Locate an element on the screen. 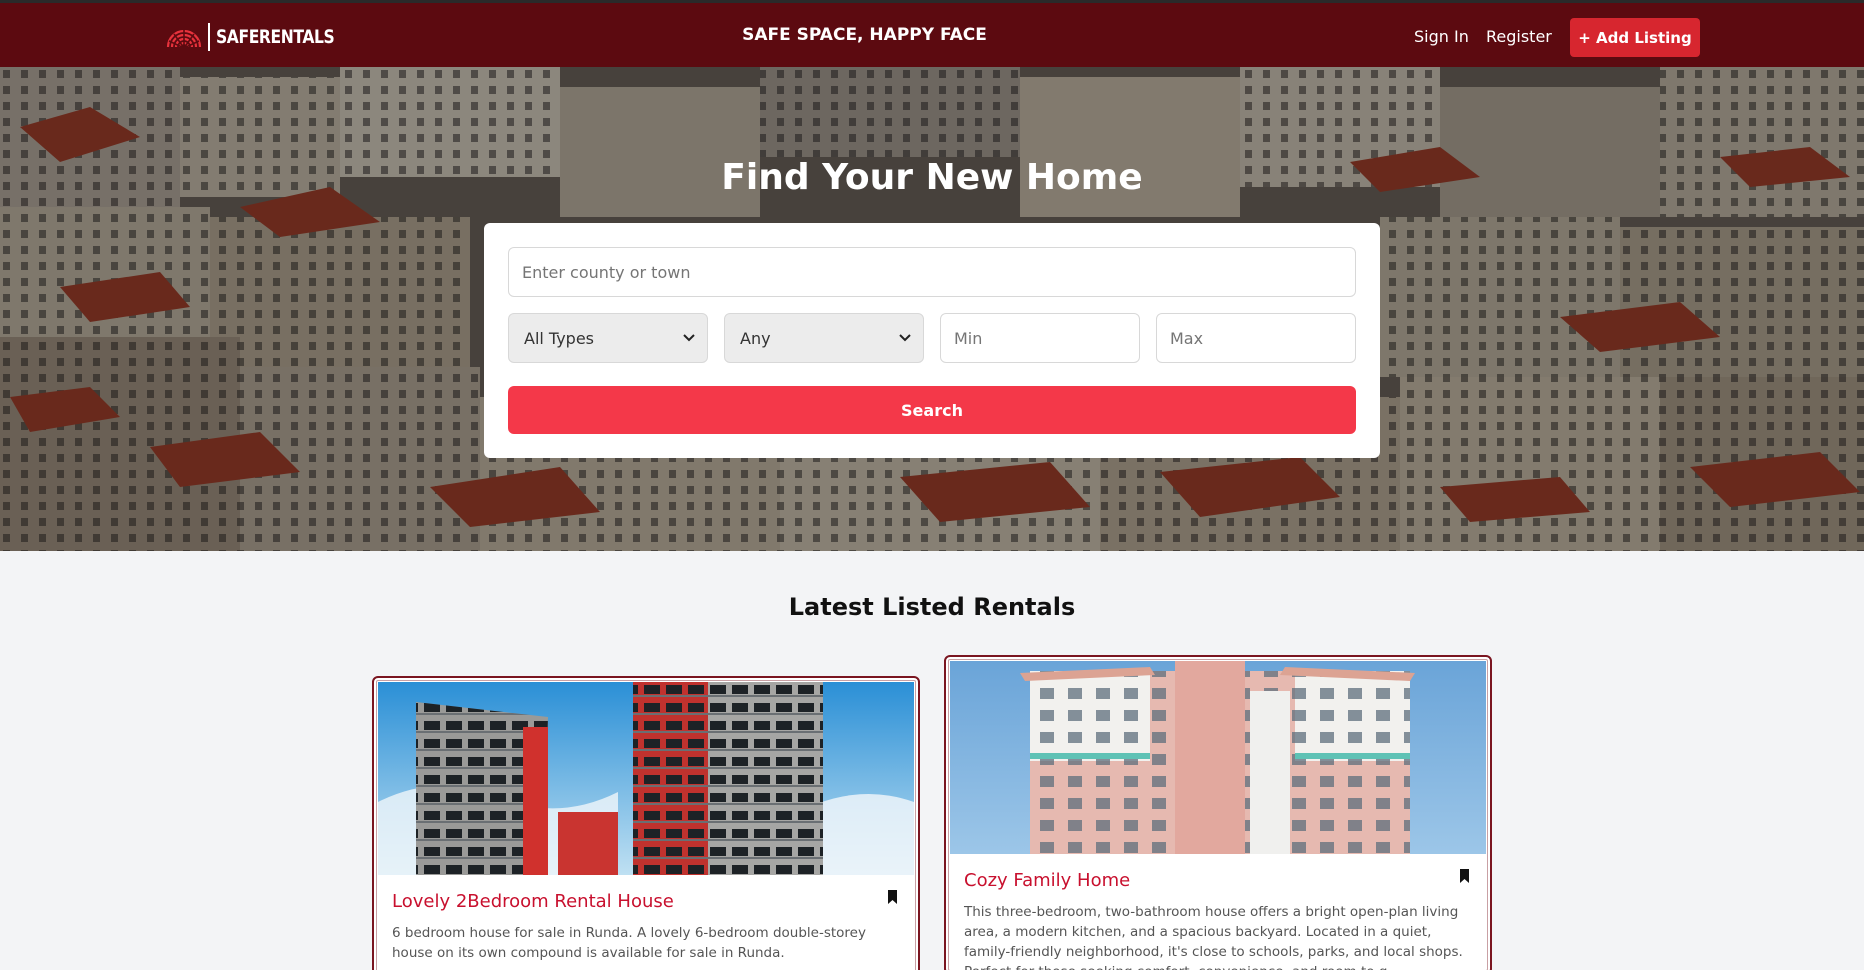  sign-in-link: Sign In is located at coordinates (1441, 36).